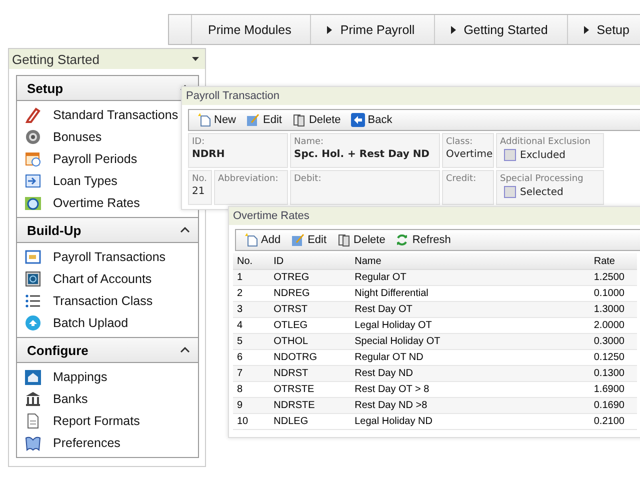  I want to click on field-value: NDRH, so click(209, 154).